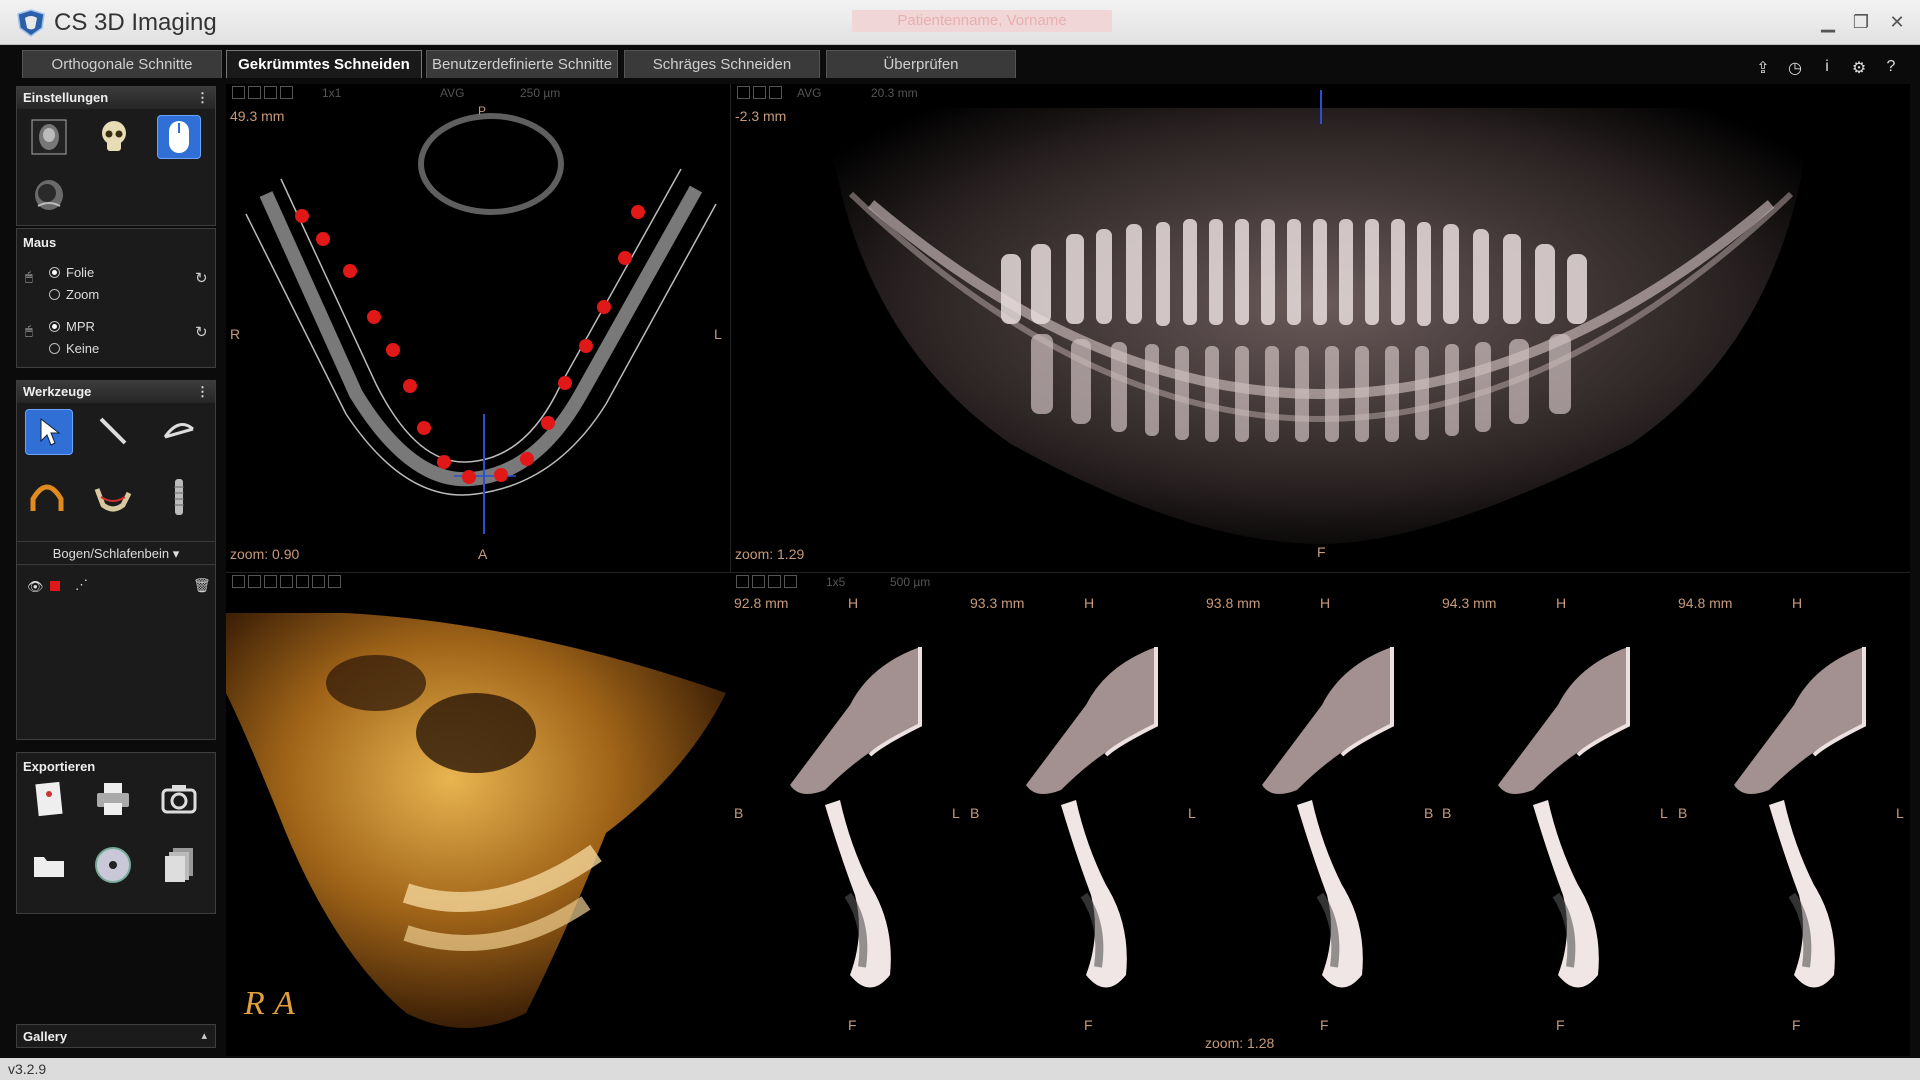  What do you see at coordinates (122, 64) in the screenshot?
I see `tab-orthogonale-schnitte: Orthogonale Schnitte` at bounding box center [122, 64].